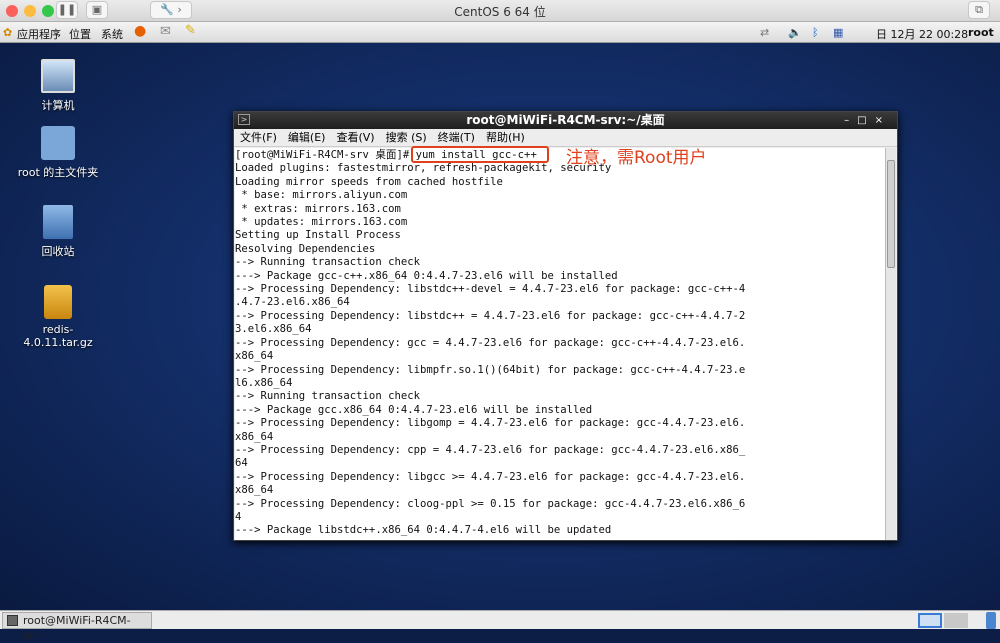  I want to click on volume-icon: 🔈, so click(795, 32).